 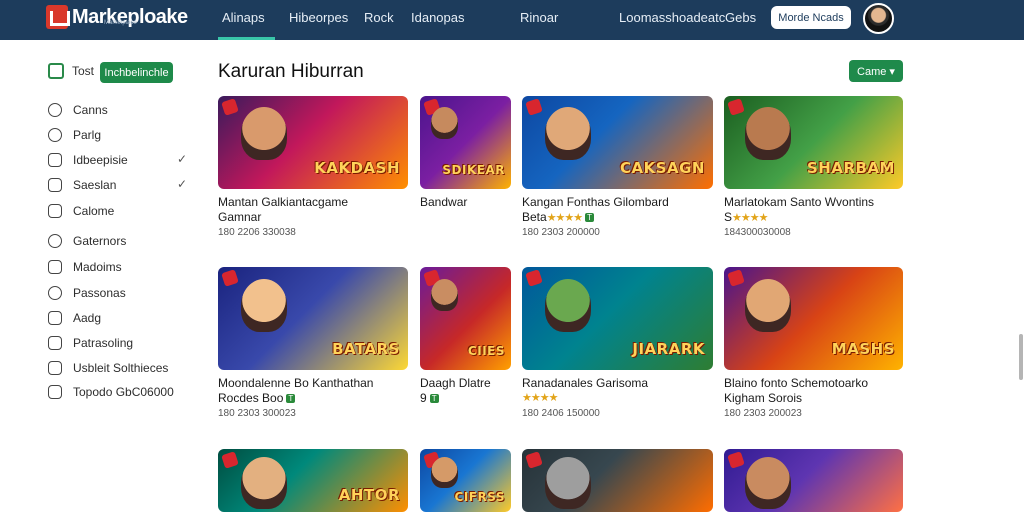 I want to click on sidebar-item-label: Idbeepisie, so click(x=100, y=160).